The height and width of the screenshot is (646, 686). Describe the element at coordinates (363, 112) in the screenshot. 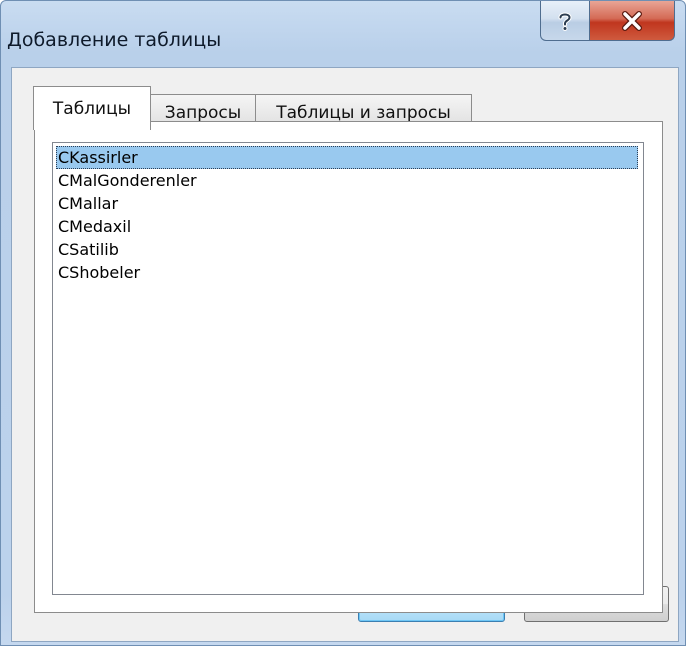

I see `tab-tables-and-queries-label: Таблицы и запросы` at that location.